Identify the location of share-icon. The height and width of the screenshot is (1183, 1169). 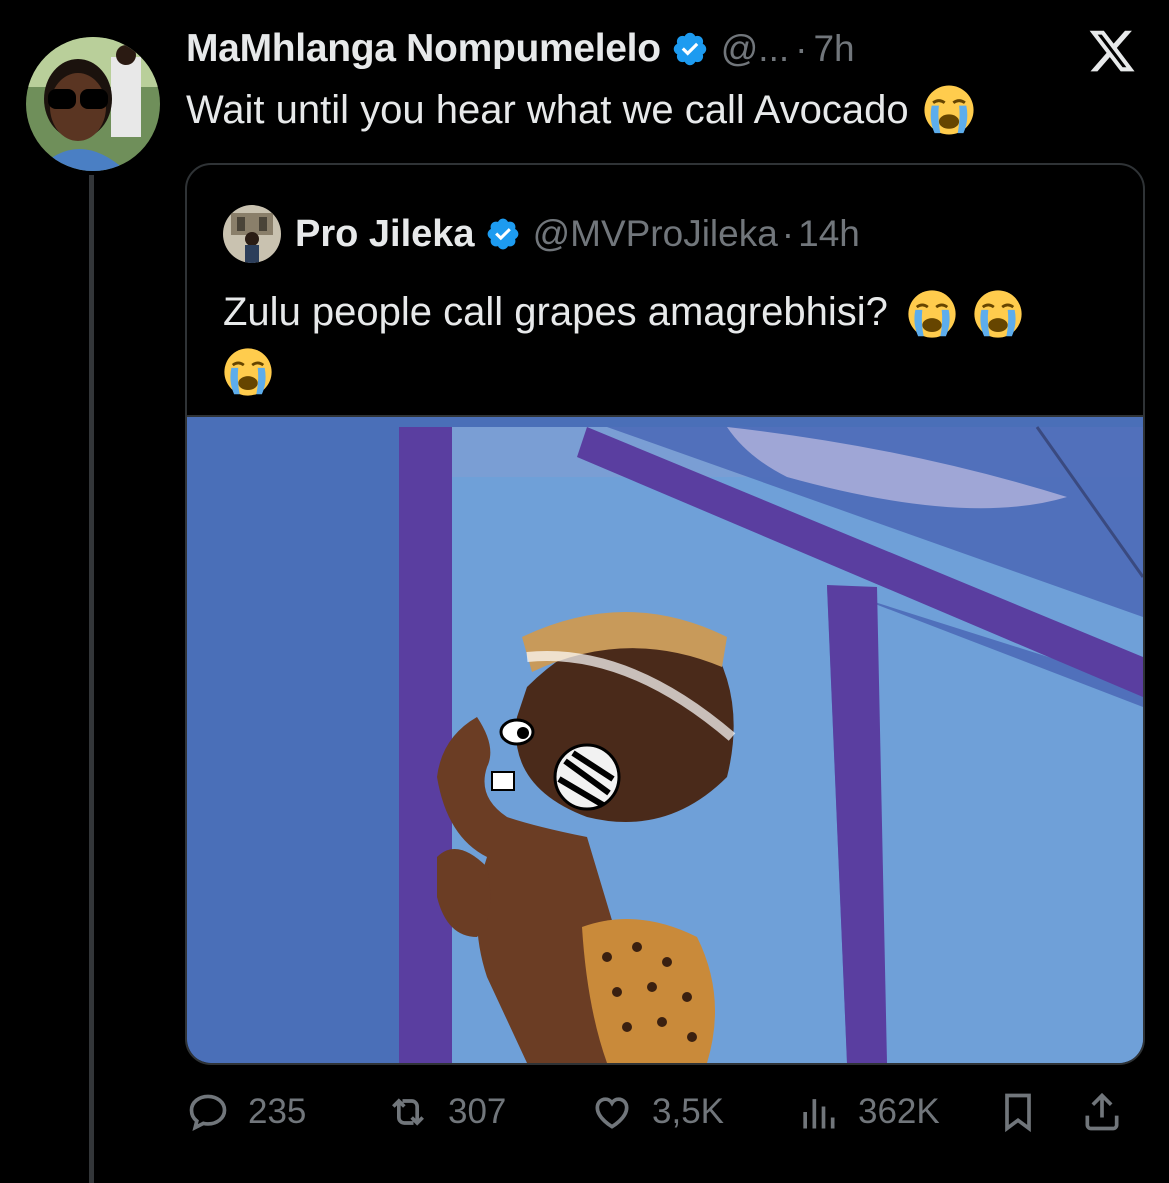
(1102, 1111).